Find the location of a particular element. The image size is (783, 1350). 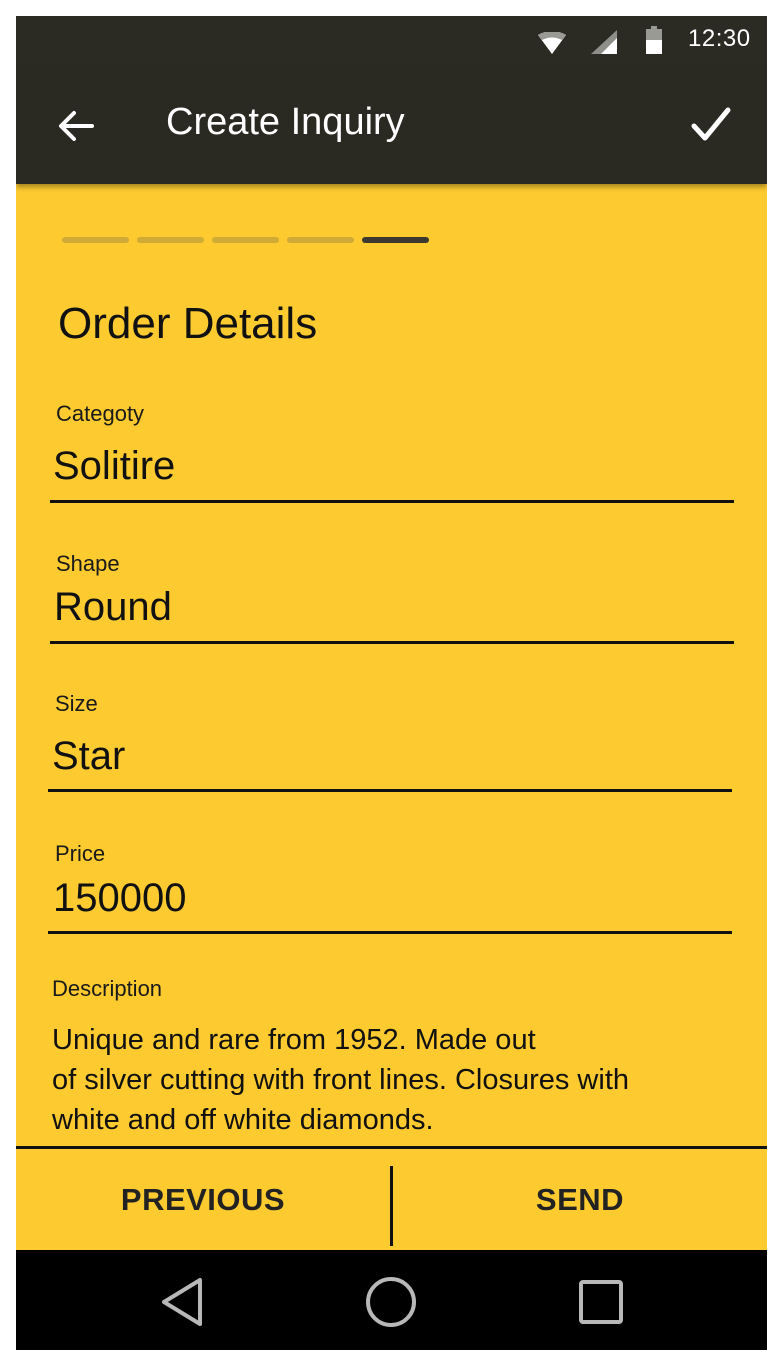

page-title: Create Inquiry is located at coordinates (285, 122).